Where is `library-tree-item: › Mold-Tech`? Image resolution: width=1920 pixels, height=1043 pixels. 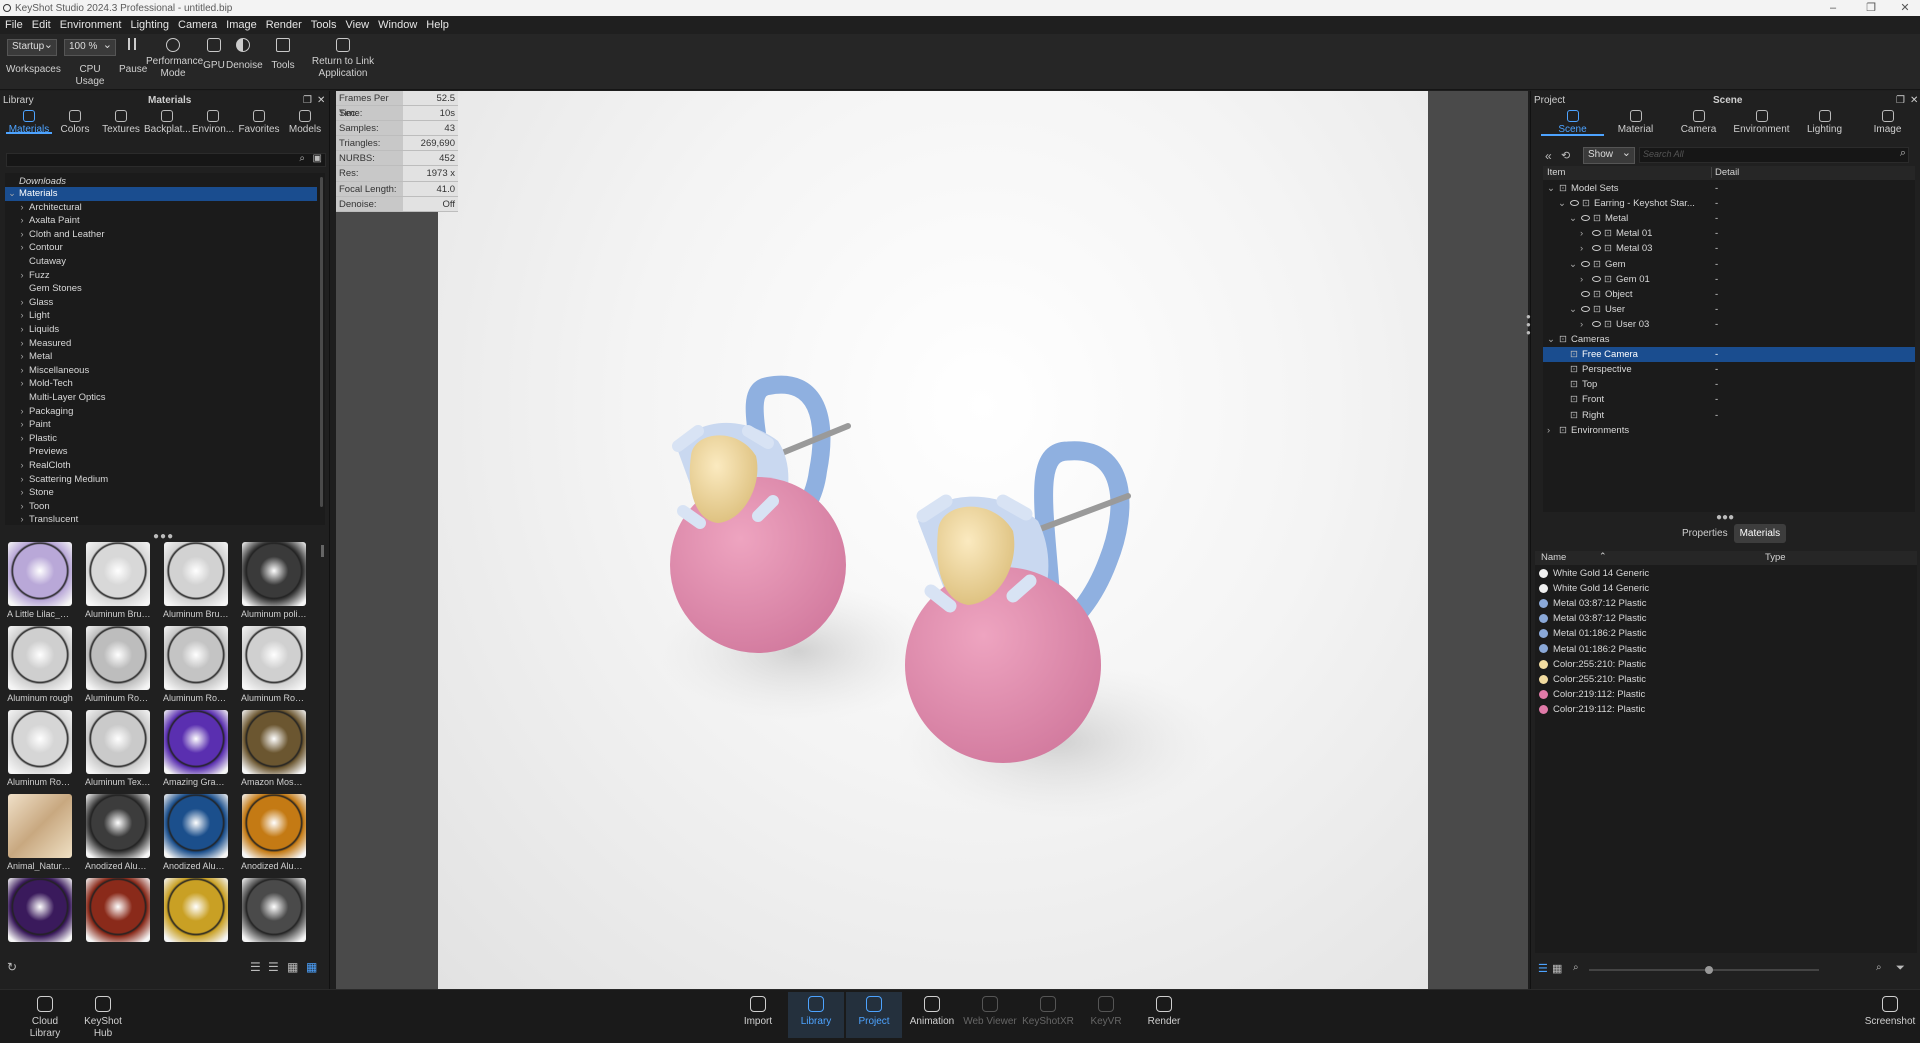 library-tree-item: › Mold-Tech is located at coordinates (161, 384).